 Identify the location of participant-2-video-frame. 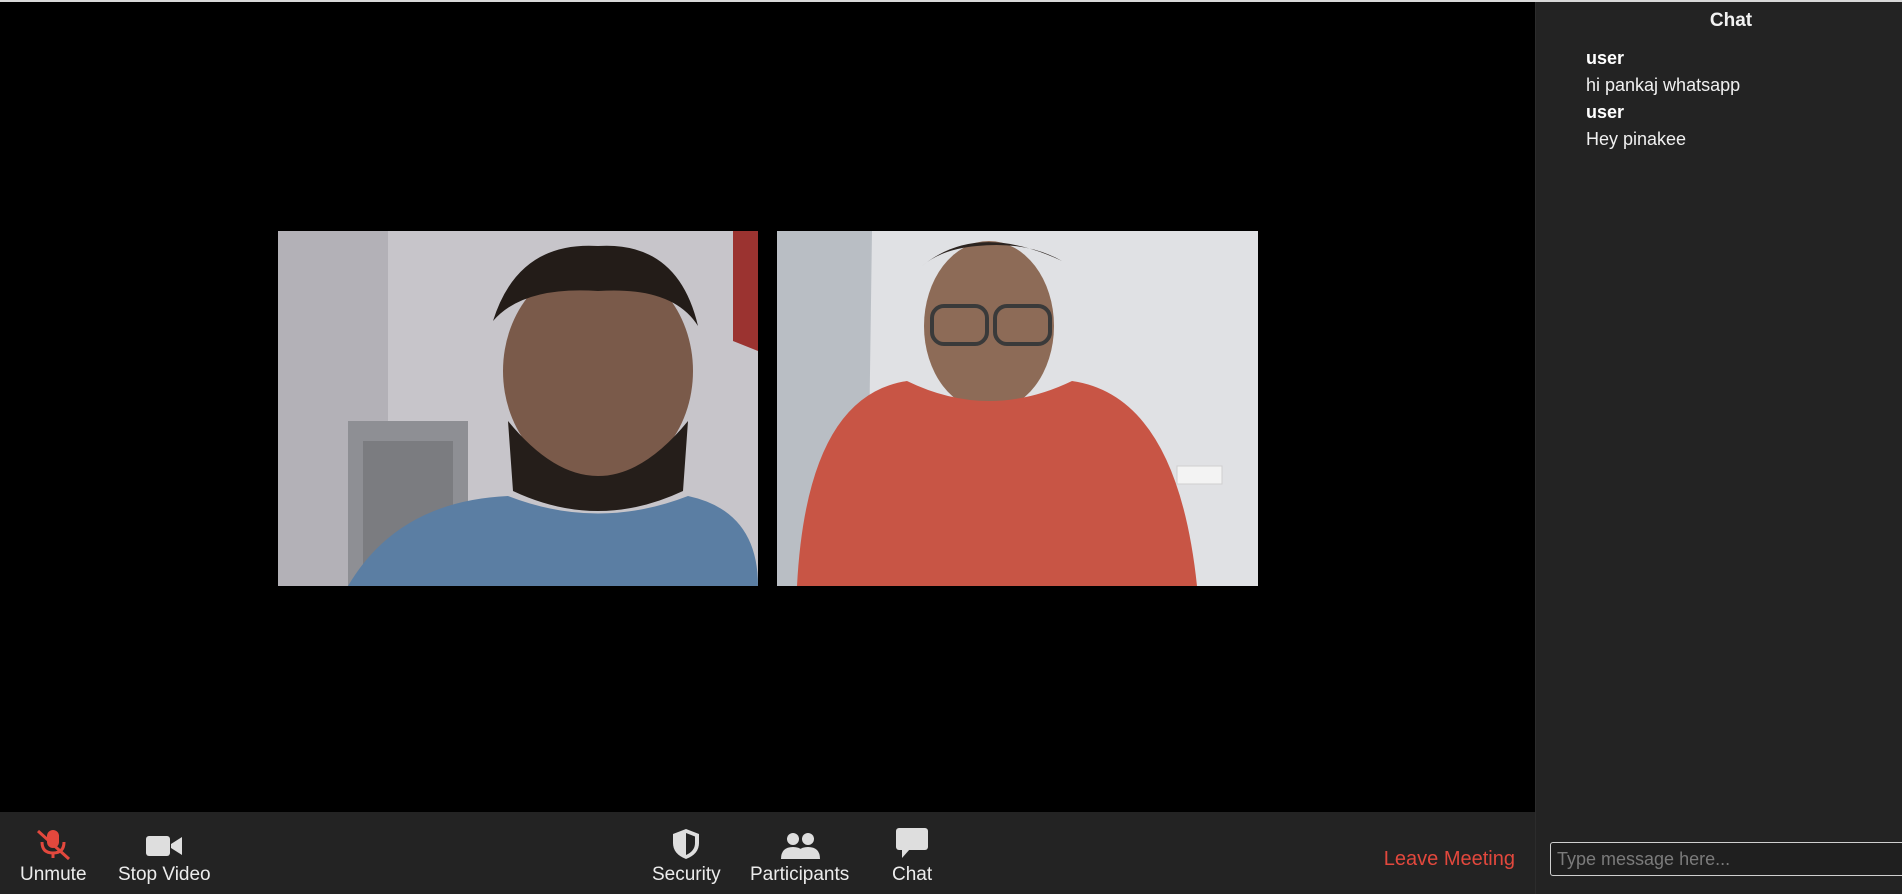
(1017, 408).